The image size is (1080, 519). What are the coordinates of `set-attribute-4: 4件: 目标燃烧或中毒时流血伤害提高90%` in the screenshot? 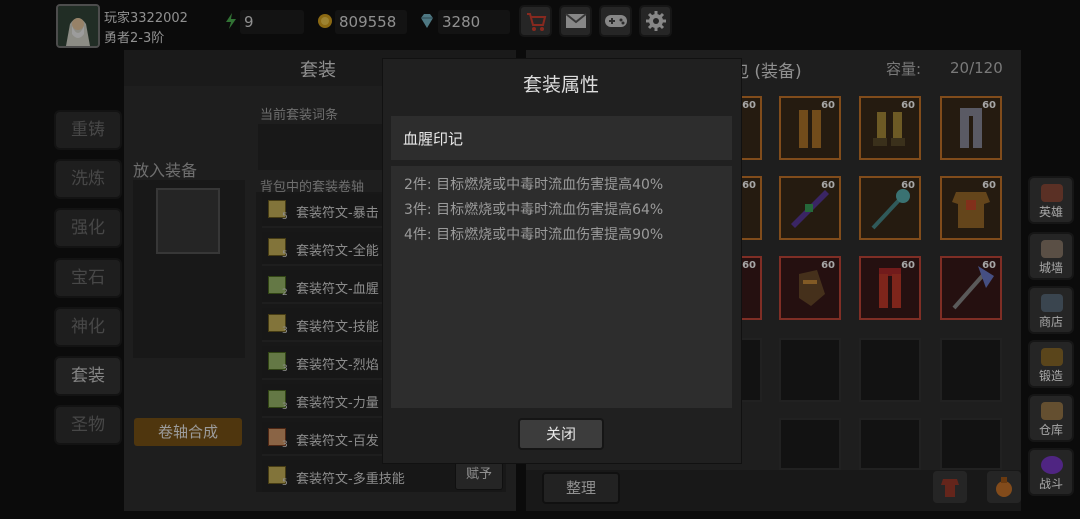 It's located at (534, 235).